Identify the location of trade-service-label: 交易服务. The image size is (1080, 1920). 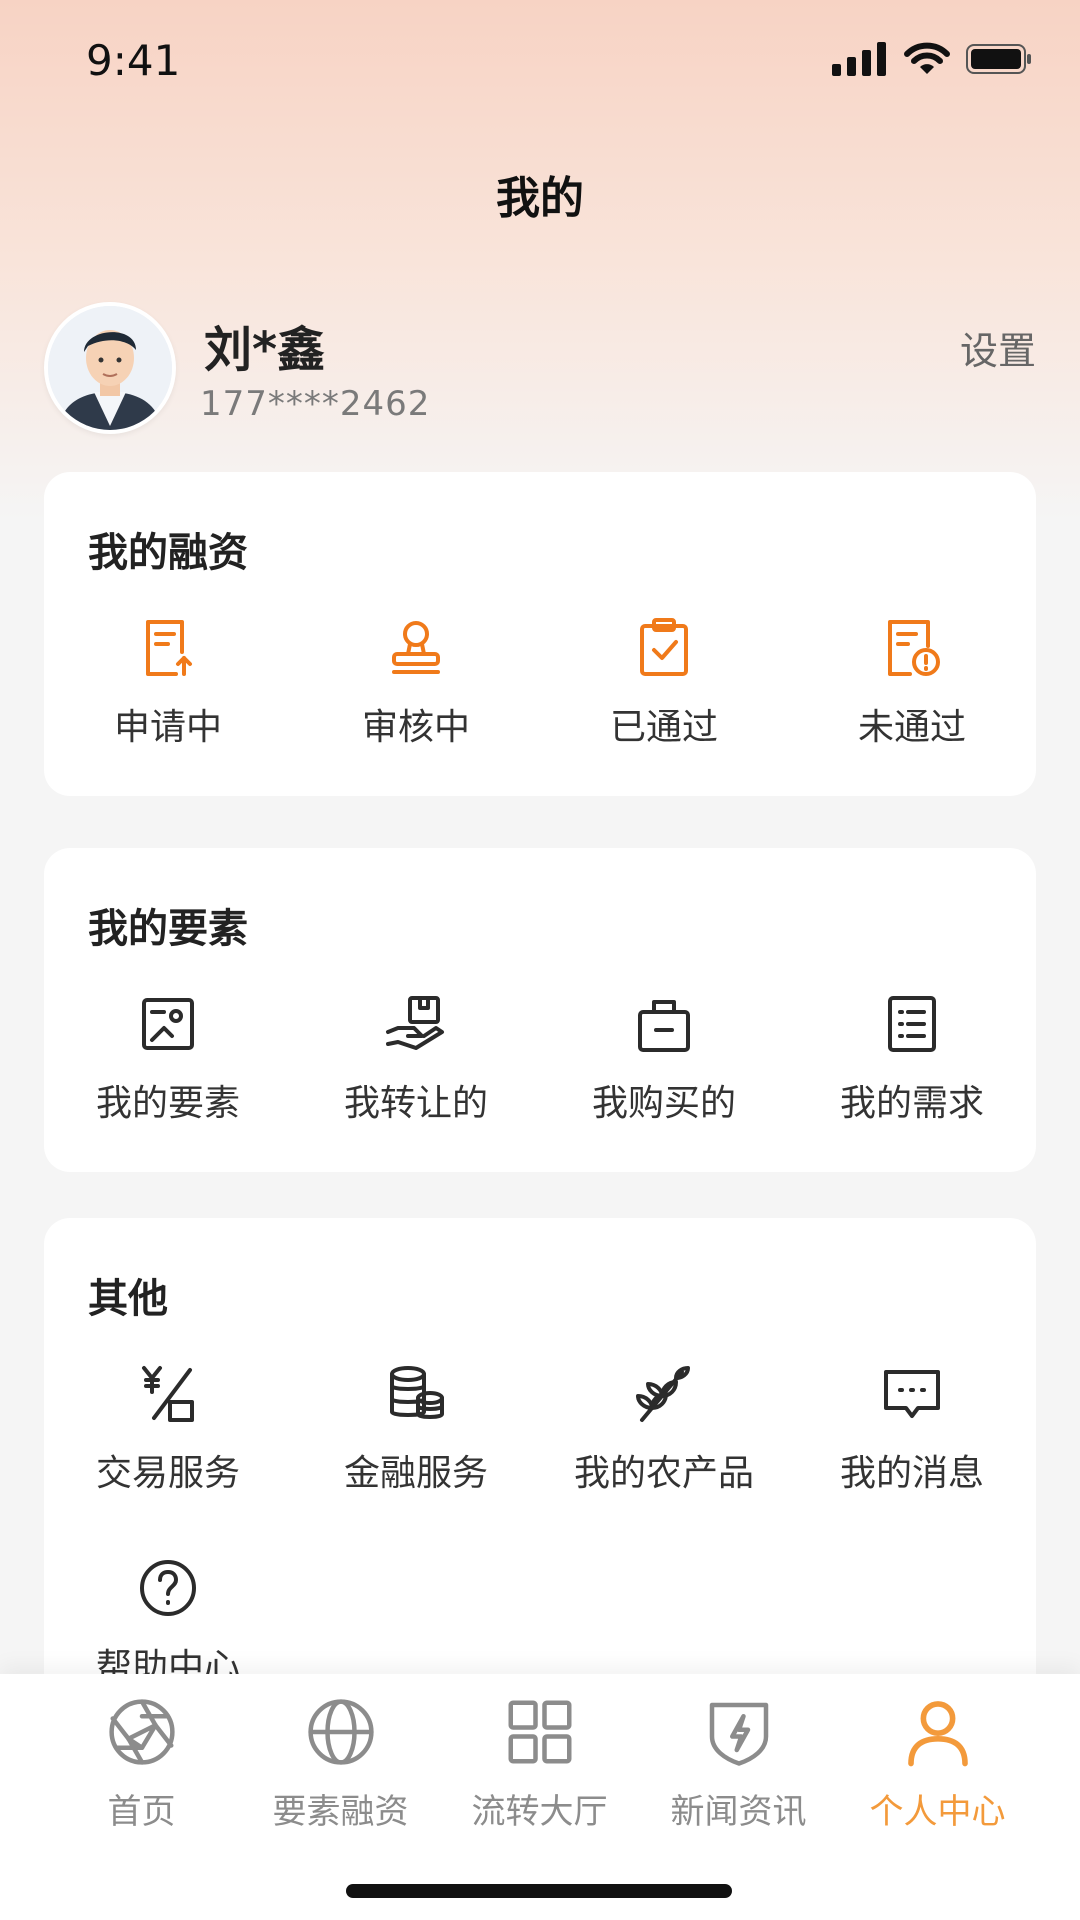
(167, 1473).